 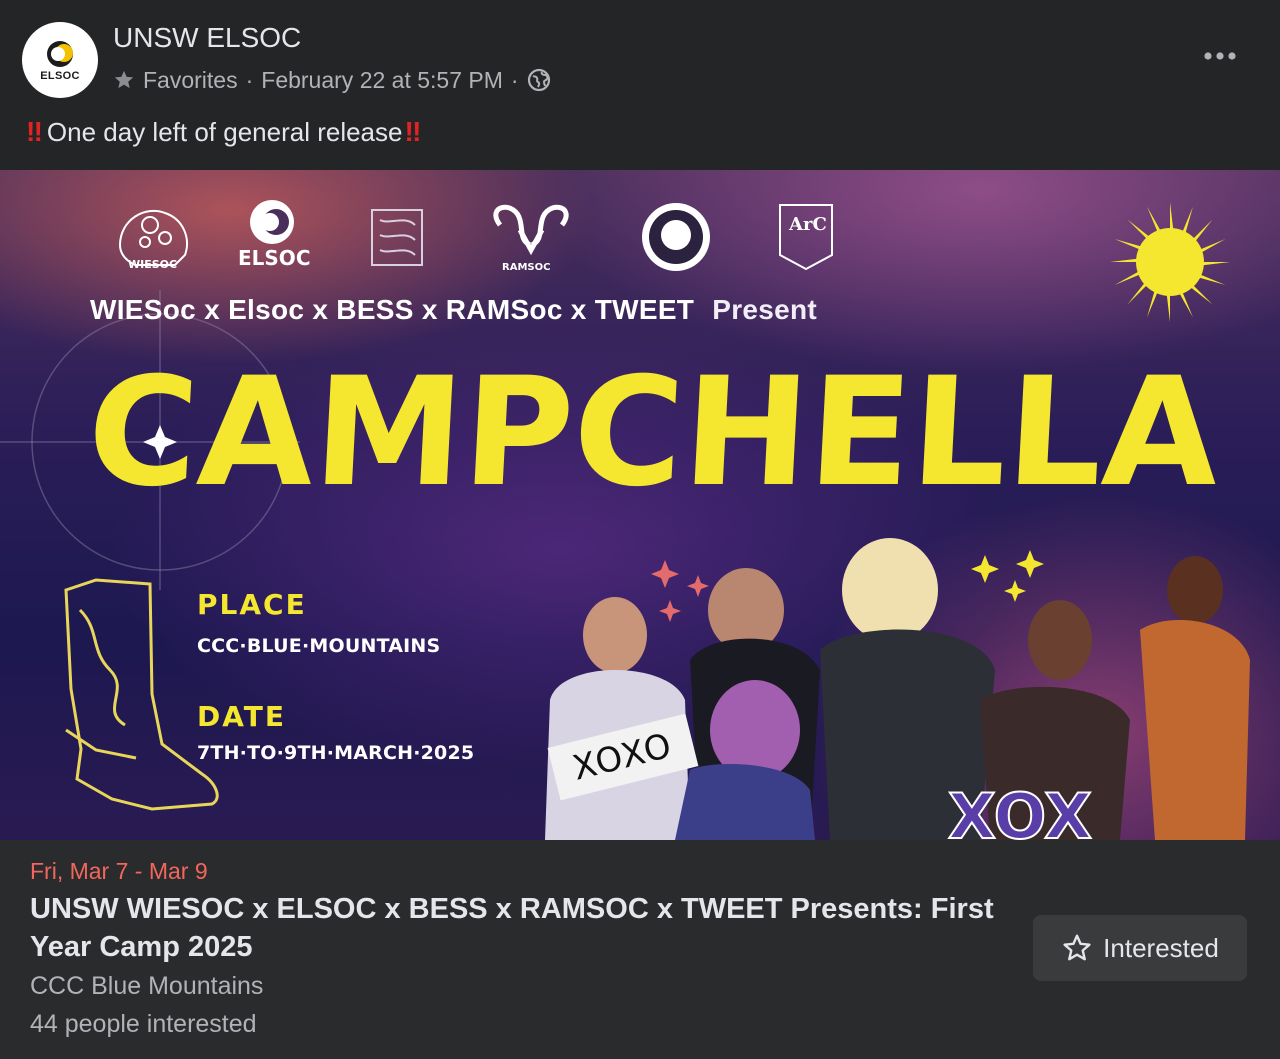 What do you see at coordinates (153, 237) in the screenshot?
I see `logo-wiesoc` at bounding box center [153, 237].